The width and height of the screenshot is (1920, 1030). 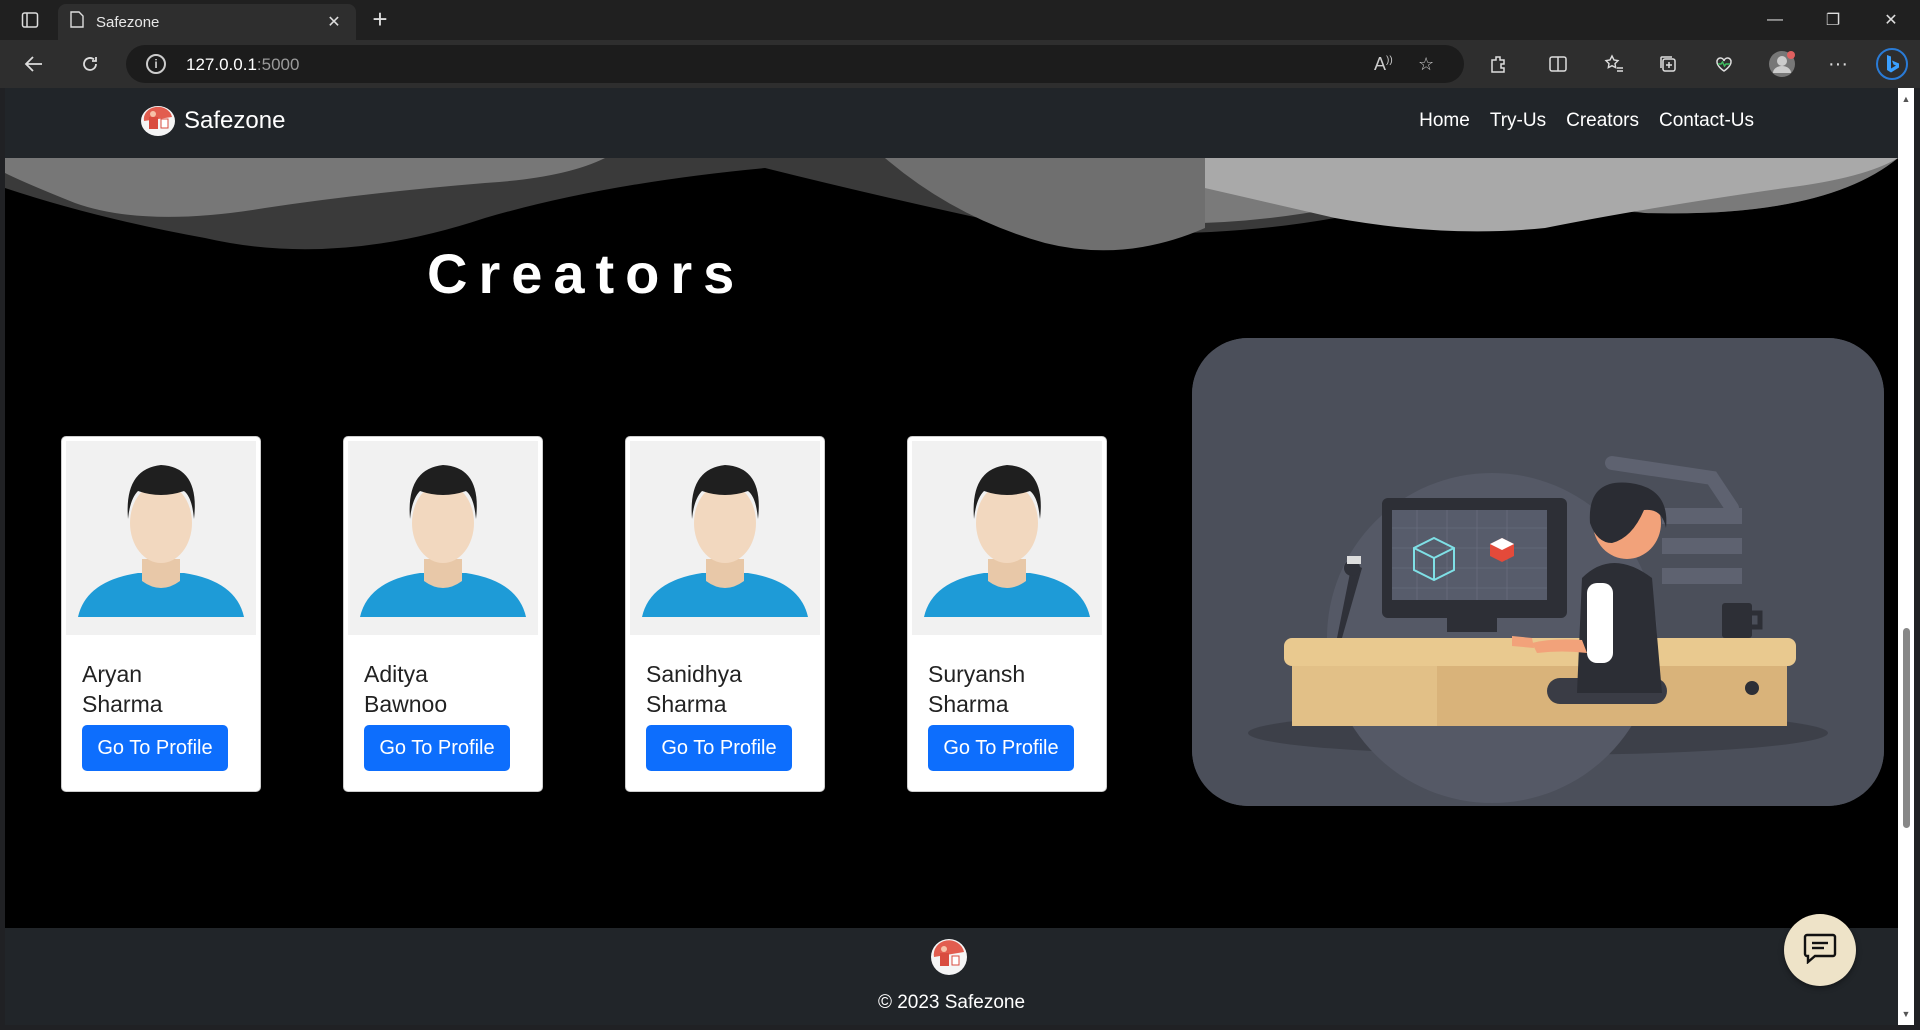 What do you see at coordinates (1906, 556) in the screenshot?
I see `page-scrollbar: ▲ ▼` at bounding box center [1906, 556].